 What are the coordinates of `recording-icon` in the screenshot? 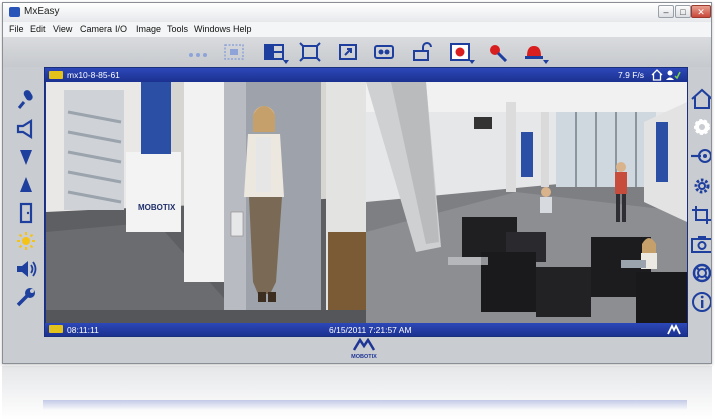 It's located at (384, 52).